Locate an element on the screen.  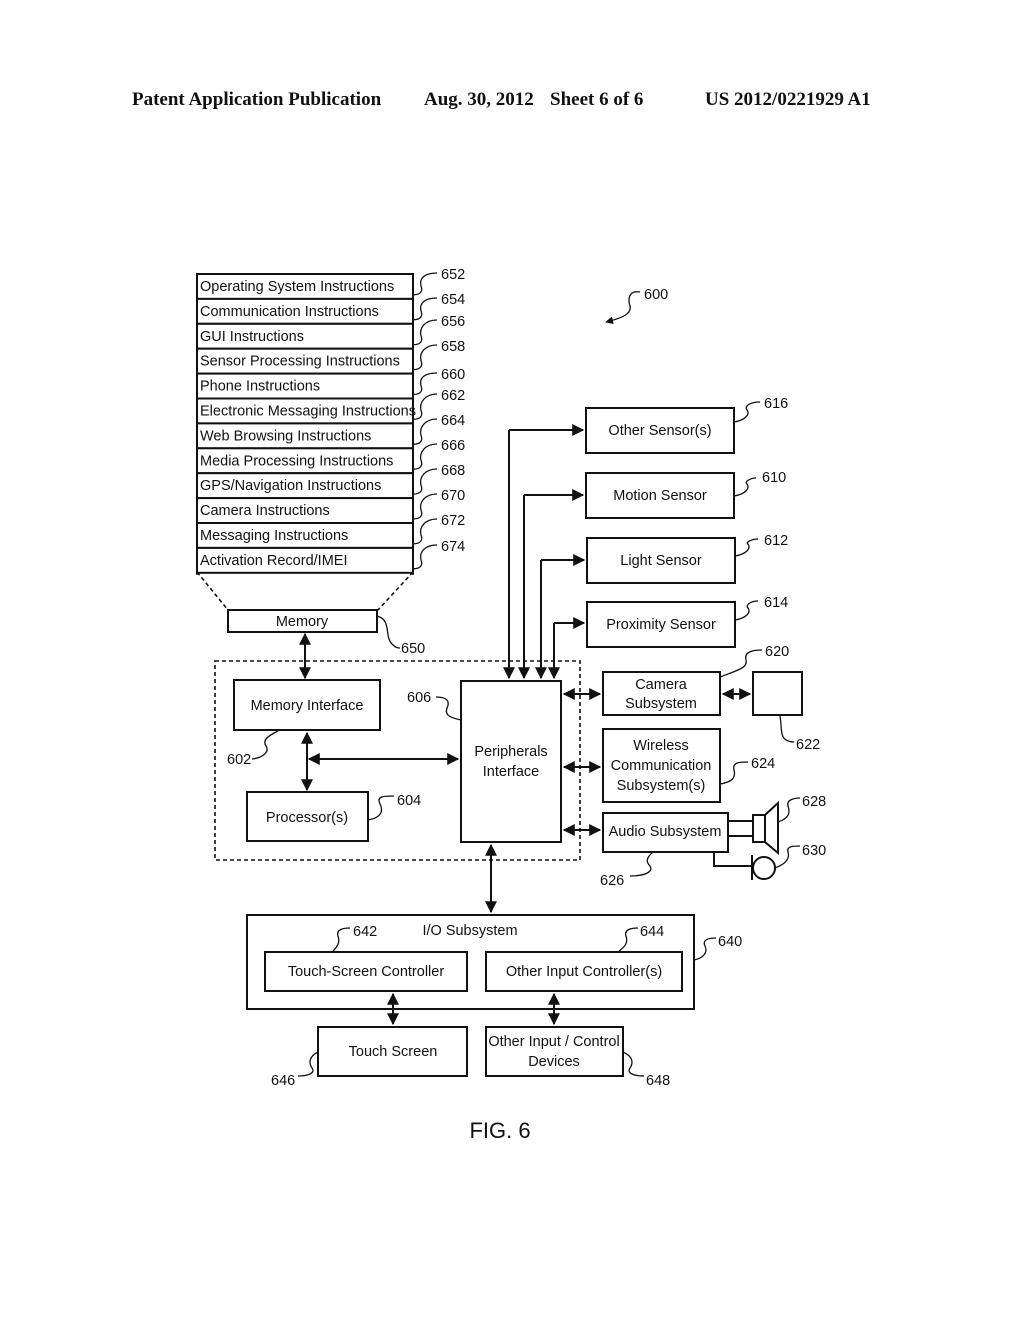
stack-row-ref: 668 is located at coordinates (453, 471).